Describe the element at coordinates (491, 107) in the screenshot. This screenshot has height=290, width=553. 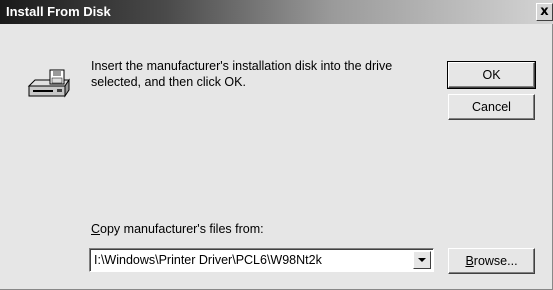
I see `cancel-button: Cancel` at that location.